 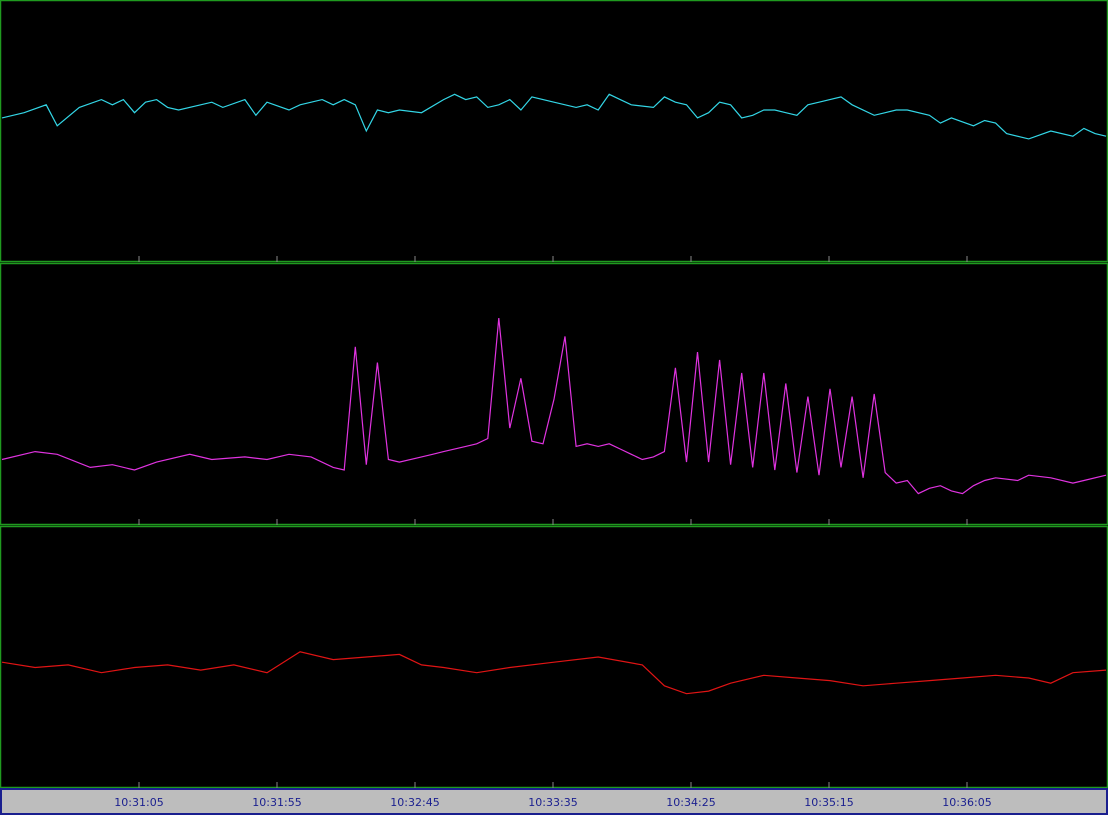 I want to click on time-tick-label: 10:31:05, so click(x=139, y=802).